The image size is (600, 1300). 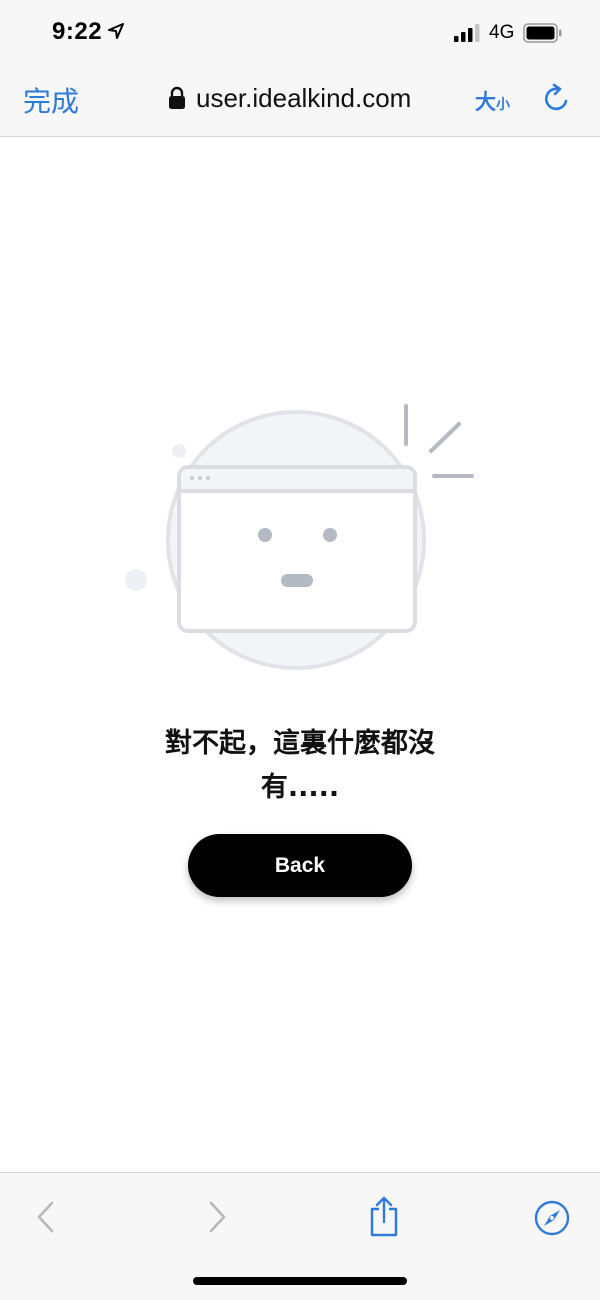 I want to click on home-indicator, so click(x=300, y=1281).